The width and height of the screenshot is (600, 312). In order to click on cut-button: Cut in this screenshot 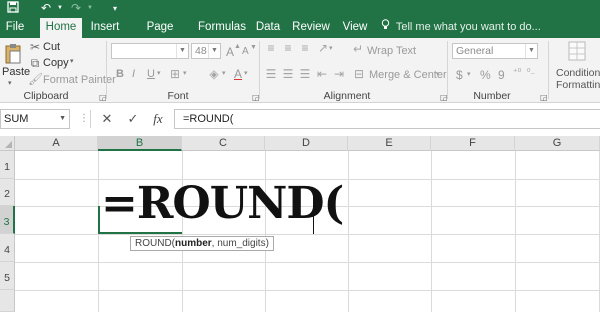, I will do `click(51, 47)`.